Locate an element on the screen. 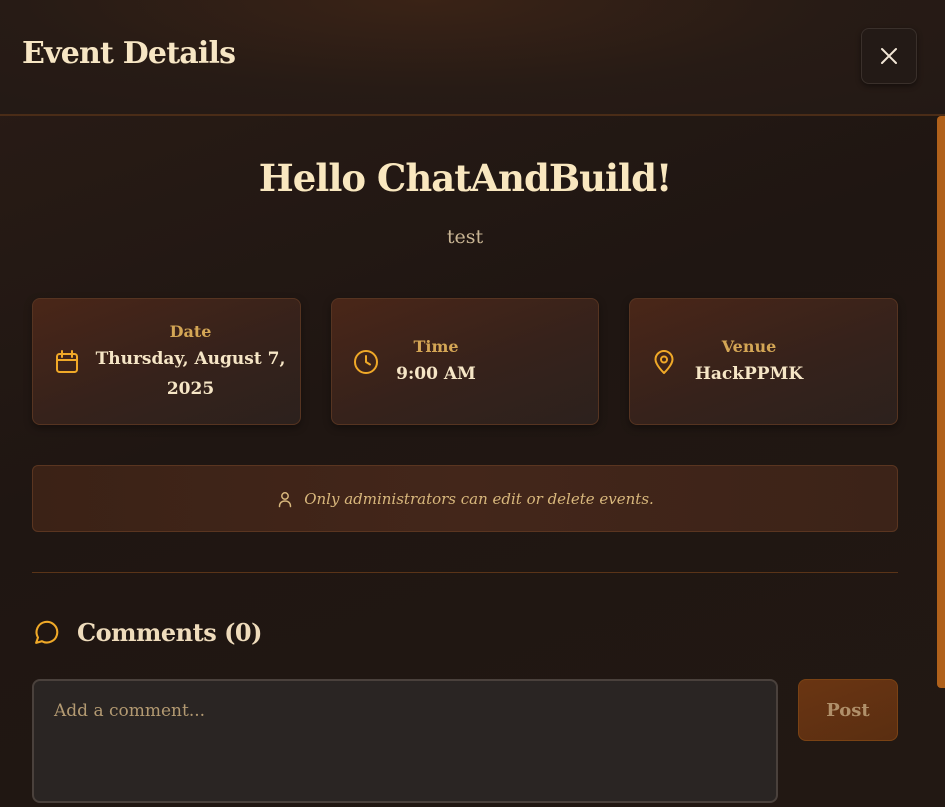 The image size is (945, 807). time-card: Time 9:00 AM is located at coordinates (465, 361).